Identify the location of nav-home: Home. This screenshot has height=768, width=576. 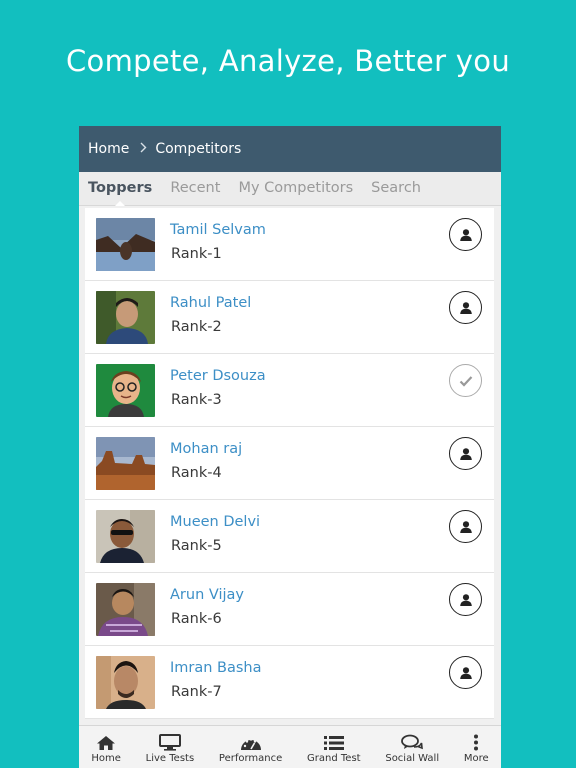
(106, 747).